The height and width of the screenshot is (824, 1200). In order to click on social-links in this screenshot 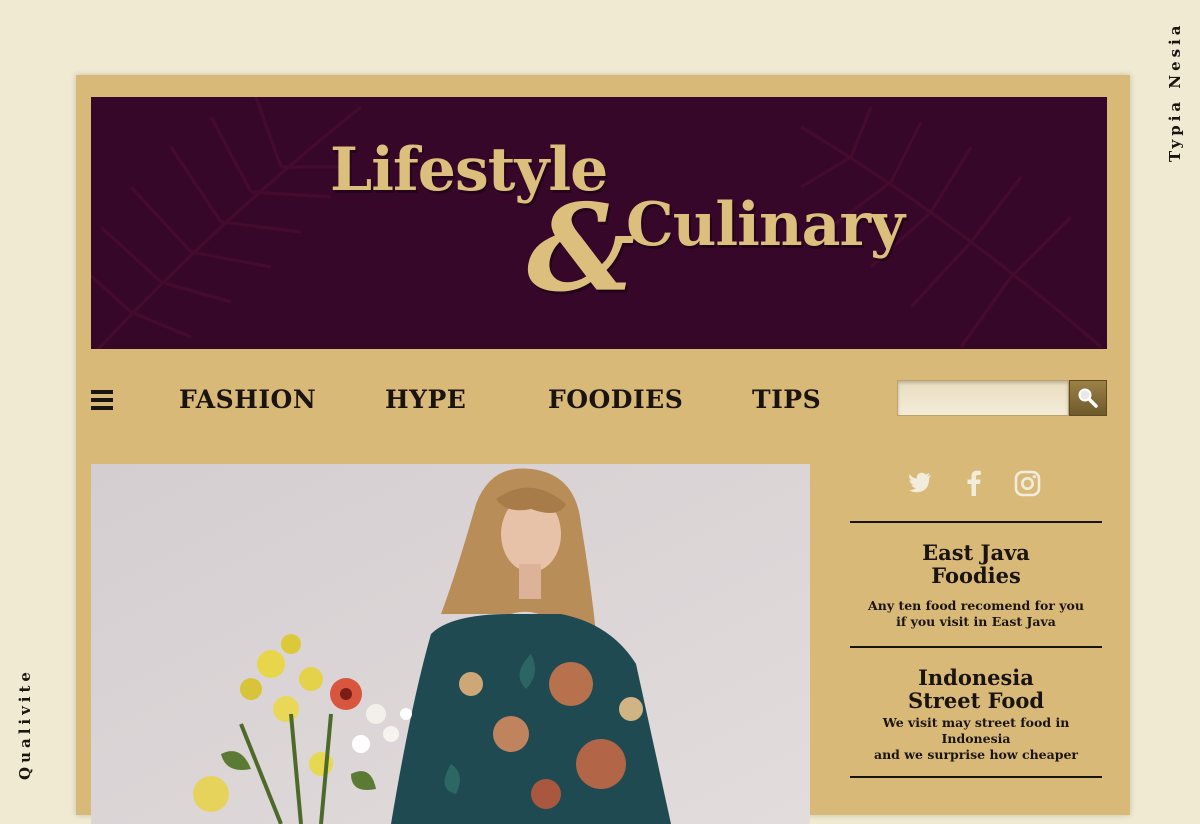, I will do `click(978, 485)`.